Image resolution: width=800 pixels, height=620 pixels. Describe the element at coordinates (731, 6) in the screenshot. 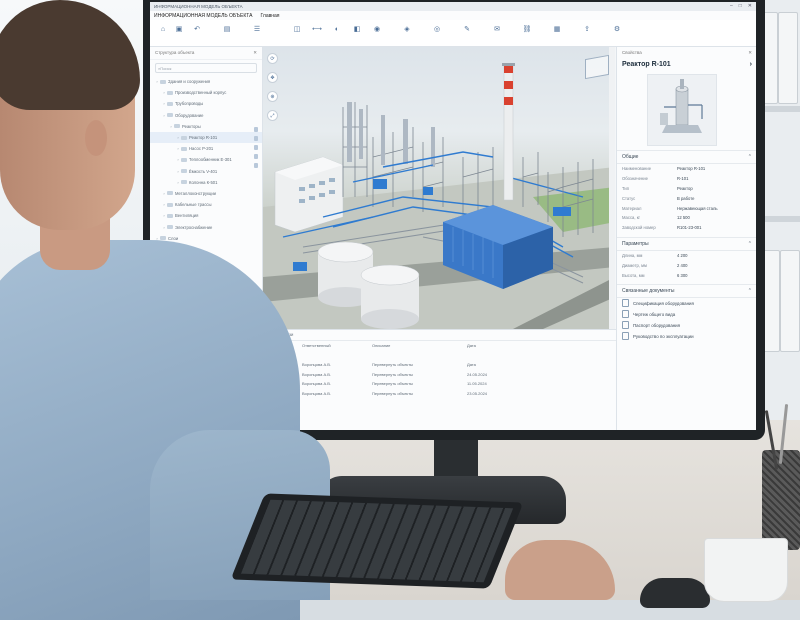

I see `minimize-icon: –` at that location.